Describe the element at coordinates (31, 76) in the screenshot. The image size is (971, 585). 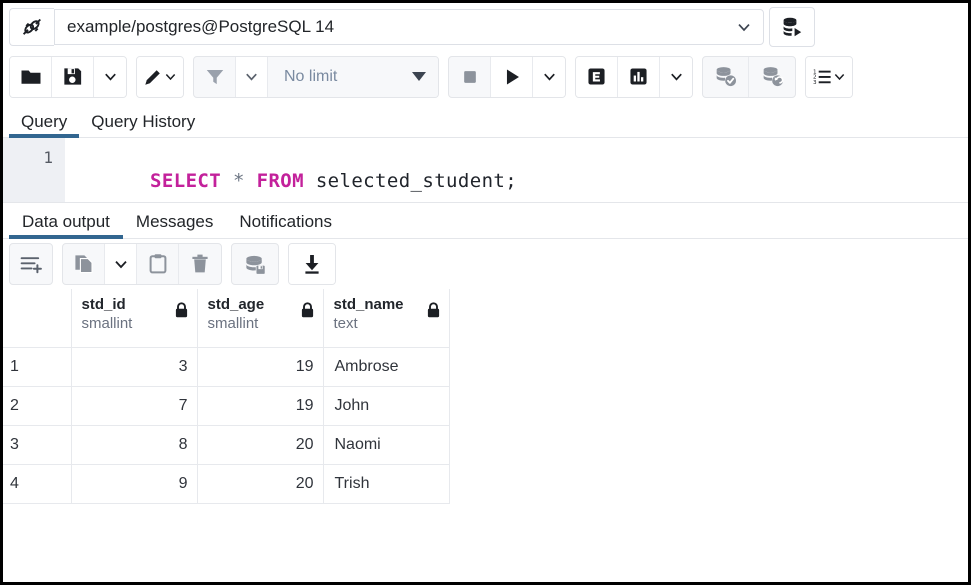
I see `open-file-button` at that location.